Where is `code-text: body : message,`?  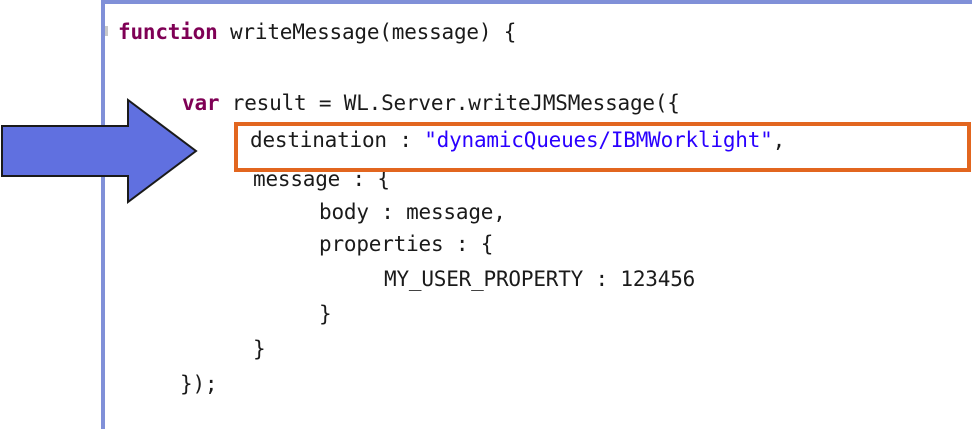
code-text: body : message, is located at coordinates (412, 212).